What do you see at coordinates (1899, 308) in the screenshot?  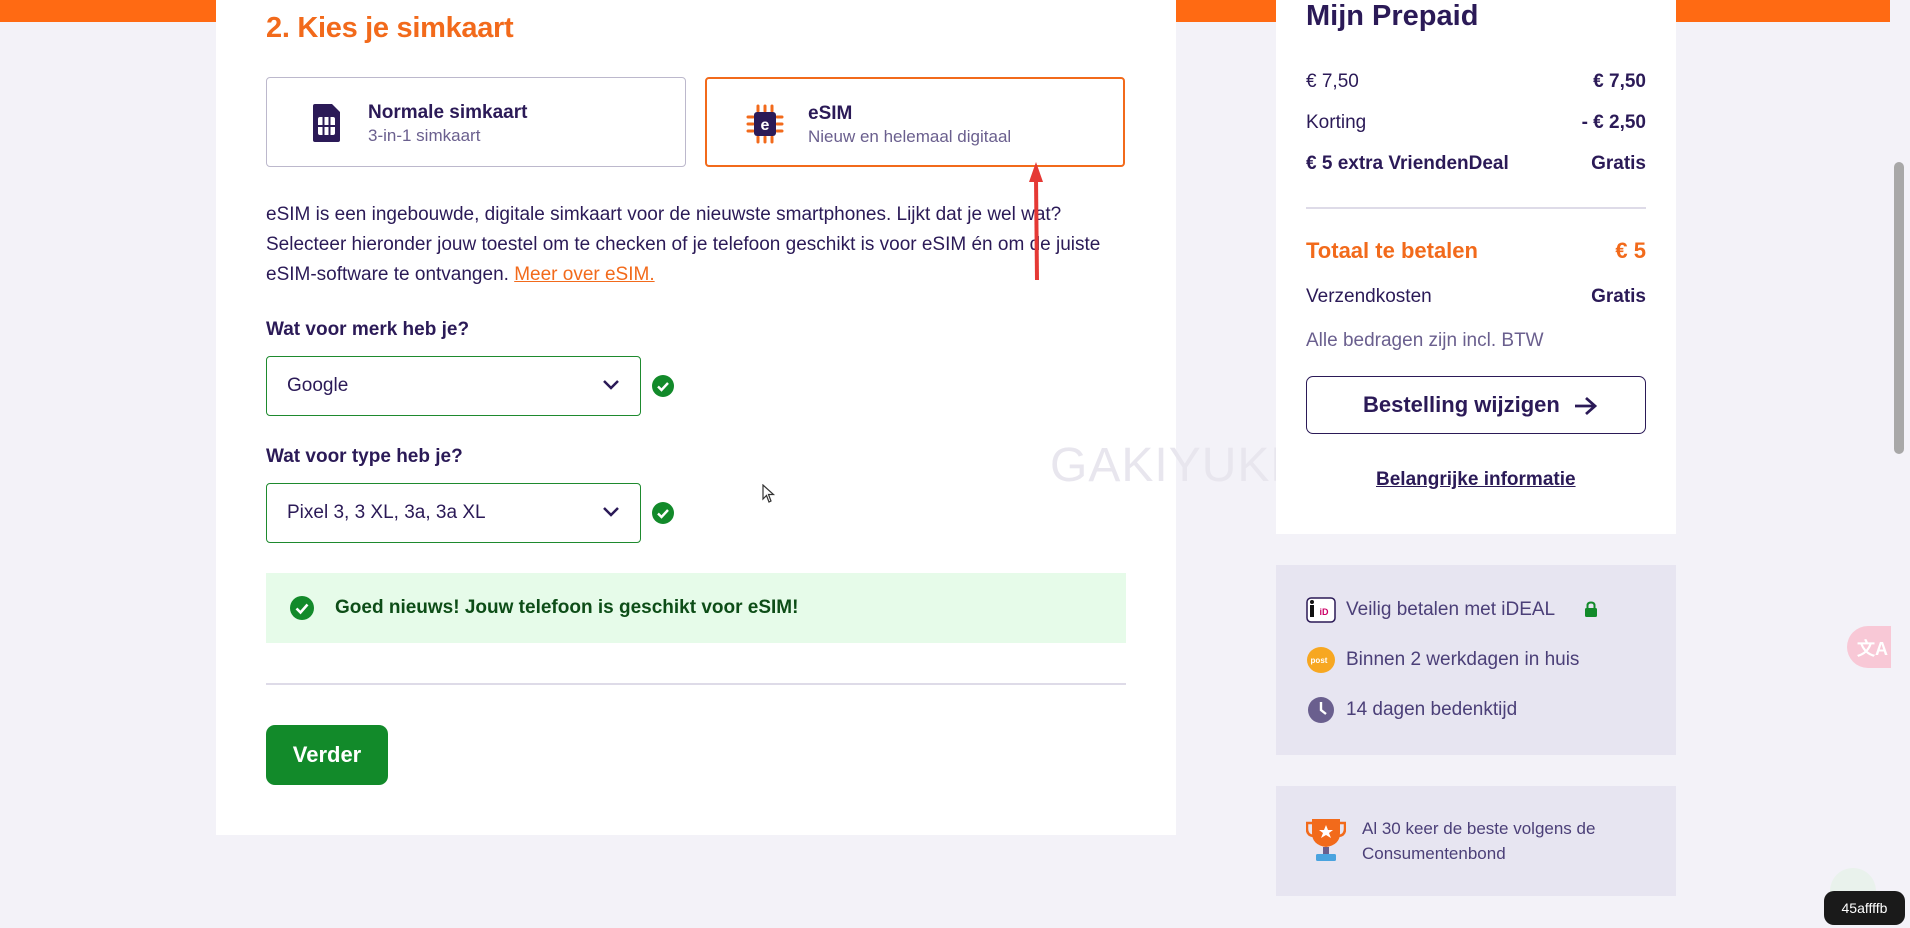 I see `scrollbar-thumb` at bounding box center [1899, 308].